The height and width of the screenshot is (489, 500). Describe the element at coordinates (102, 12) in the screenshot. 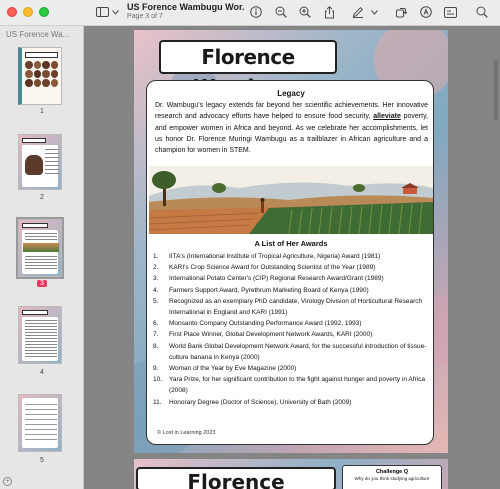

I see `sidebar-icon` at that location.